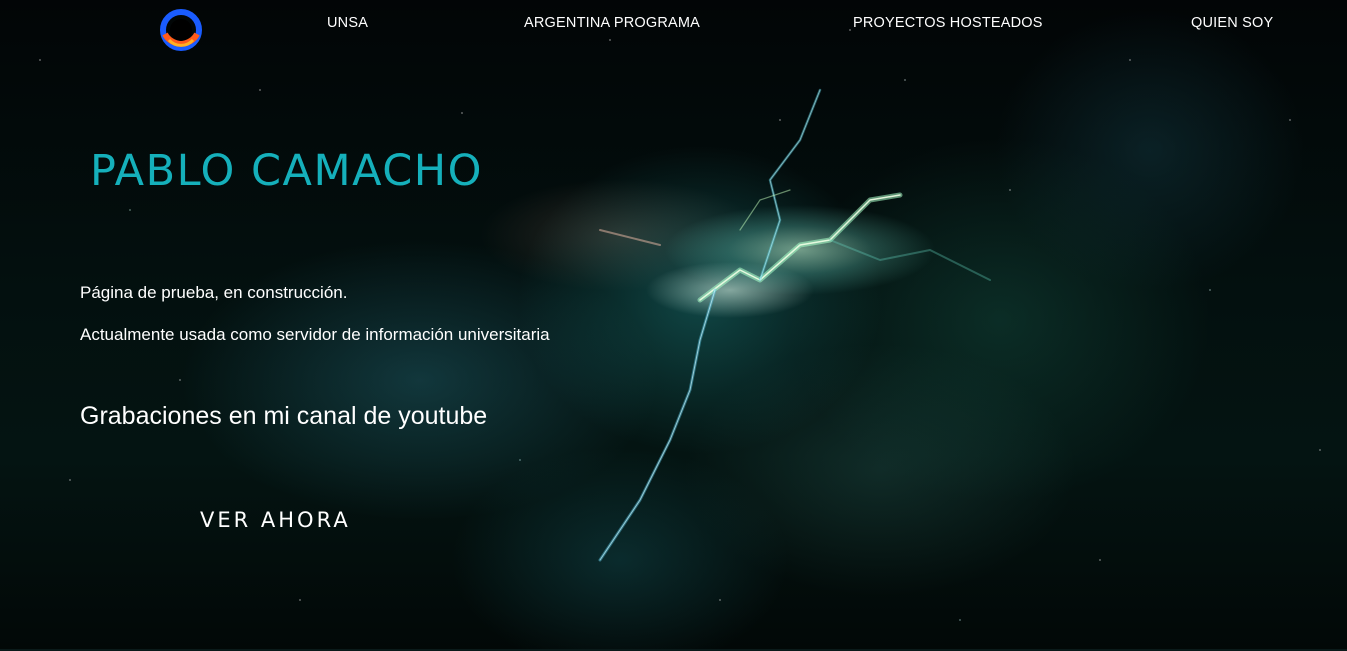 The width and height of the screenshot is (1347, 651). What do you see at coordinates (275, 520) in the screenshot?
I see `ver-ahora-button: VER AHORA` at bounding box center [275, 520].